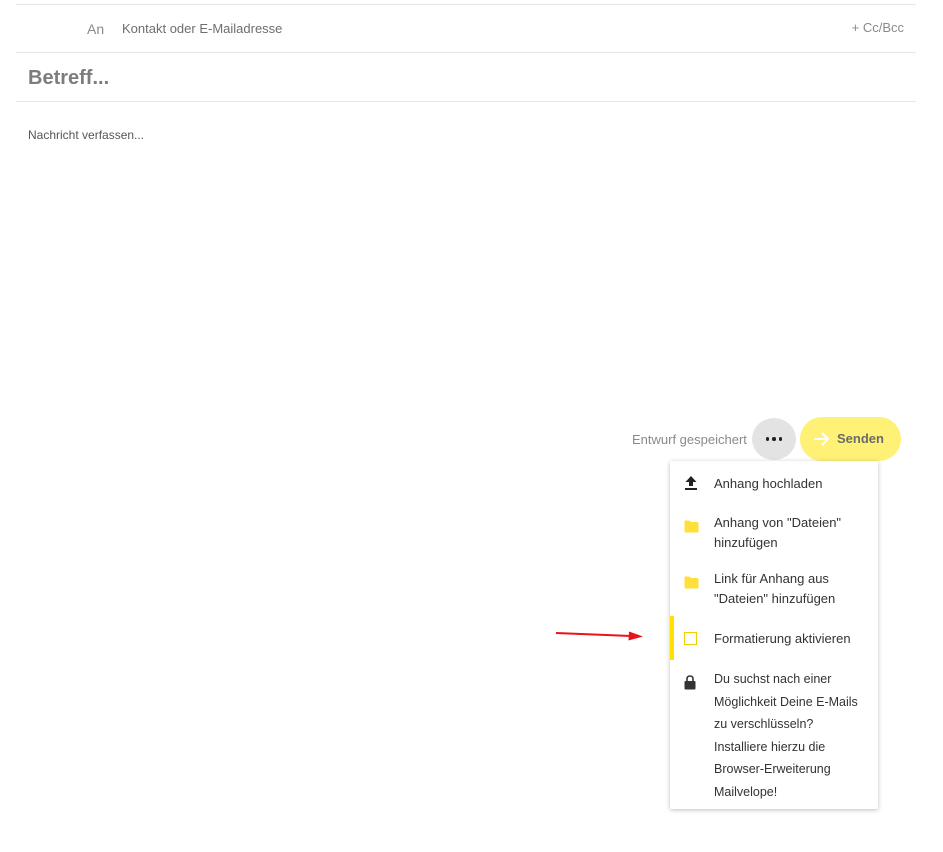 Image resolution: width=943 pixels, height=852 pixels. I want to click on send-label: Senden, so click(860, 438).